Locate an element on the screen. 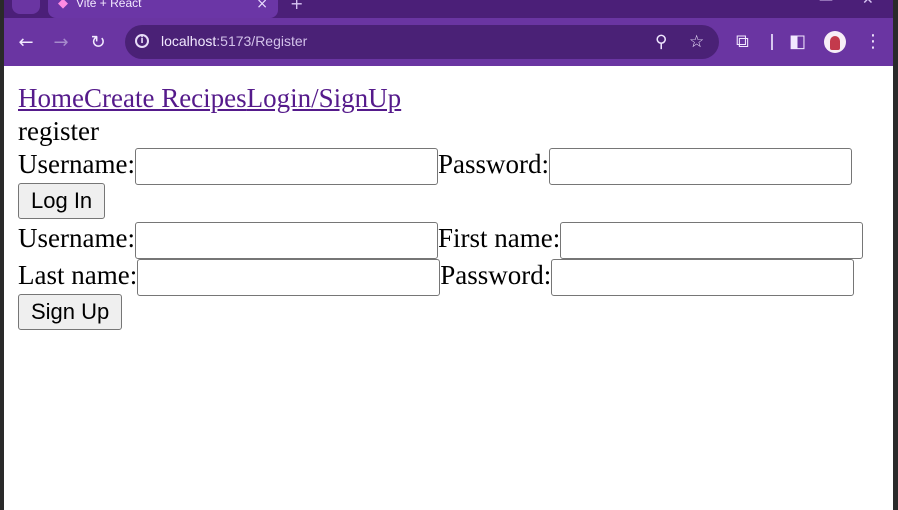 This screenshot has width=898, height=510. url-path: :5173/Register is located at coordinates (262, 41).